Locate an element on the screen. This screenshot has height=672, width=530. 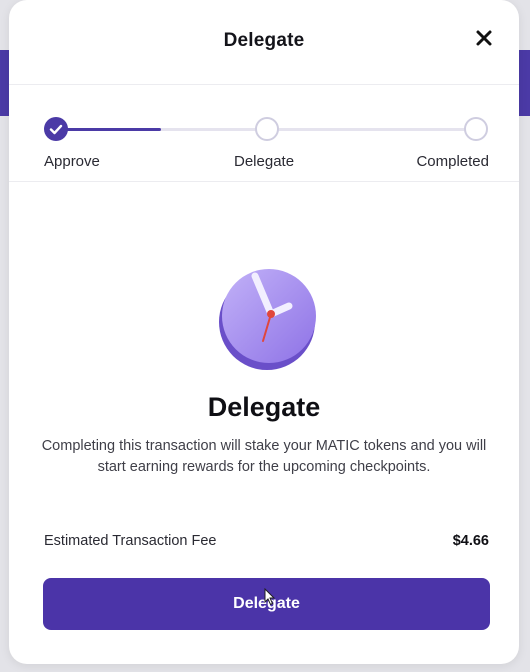
fee-row: Estimated Transaction Fee $4.66 is located at coordinates (266, 541).